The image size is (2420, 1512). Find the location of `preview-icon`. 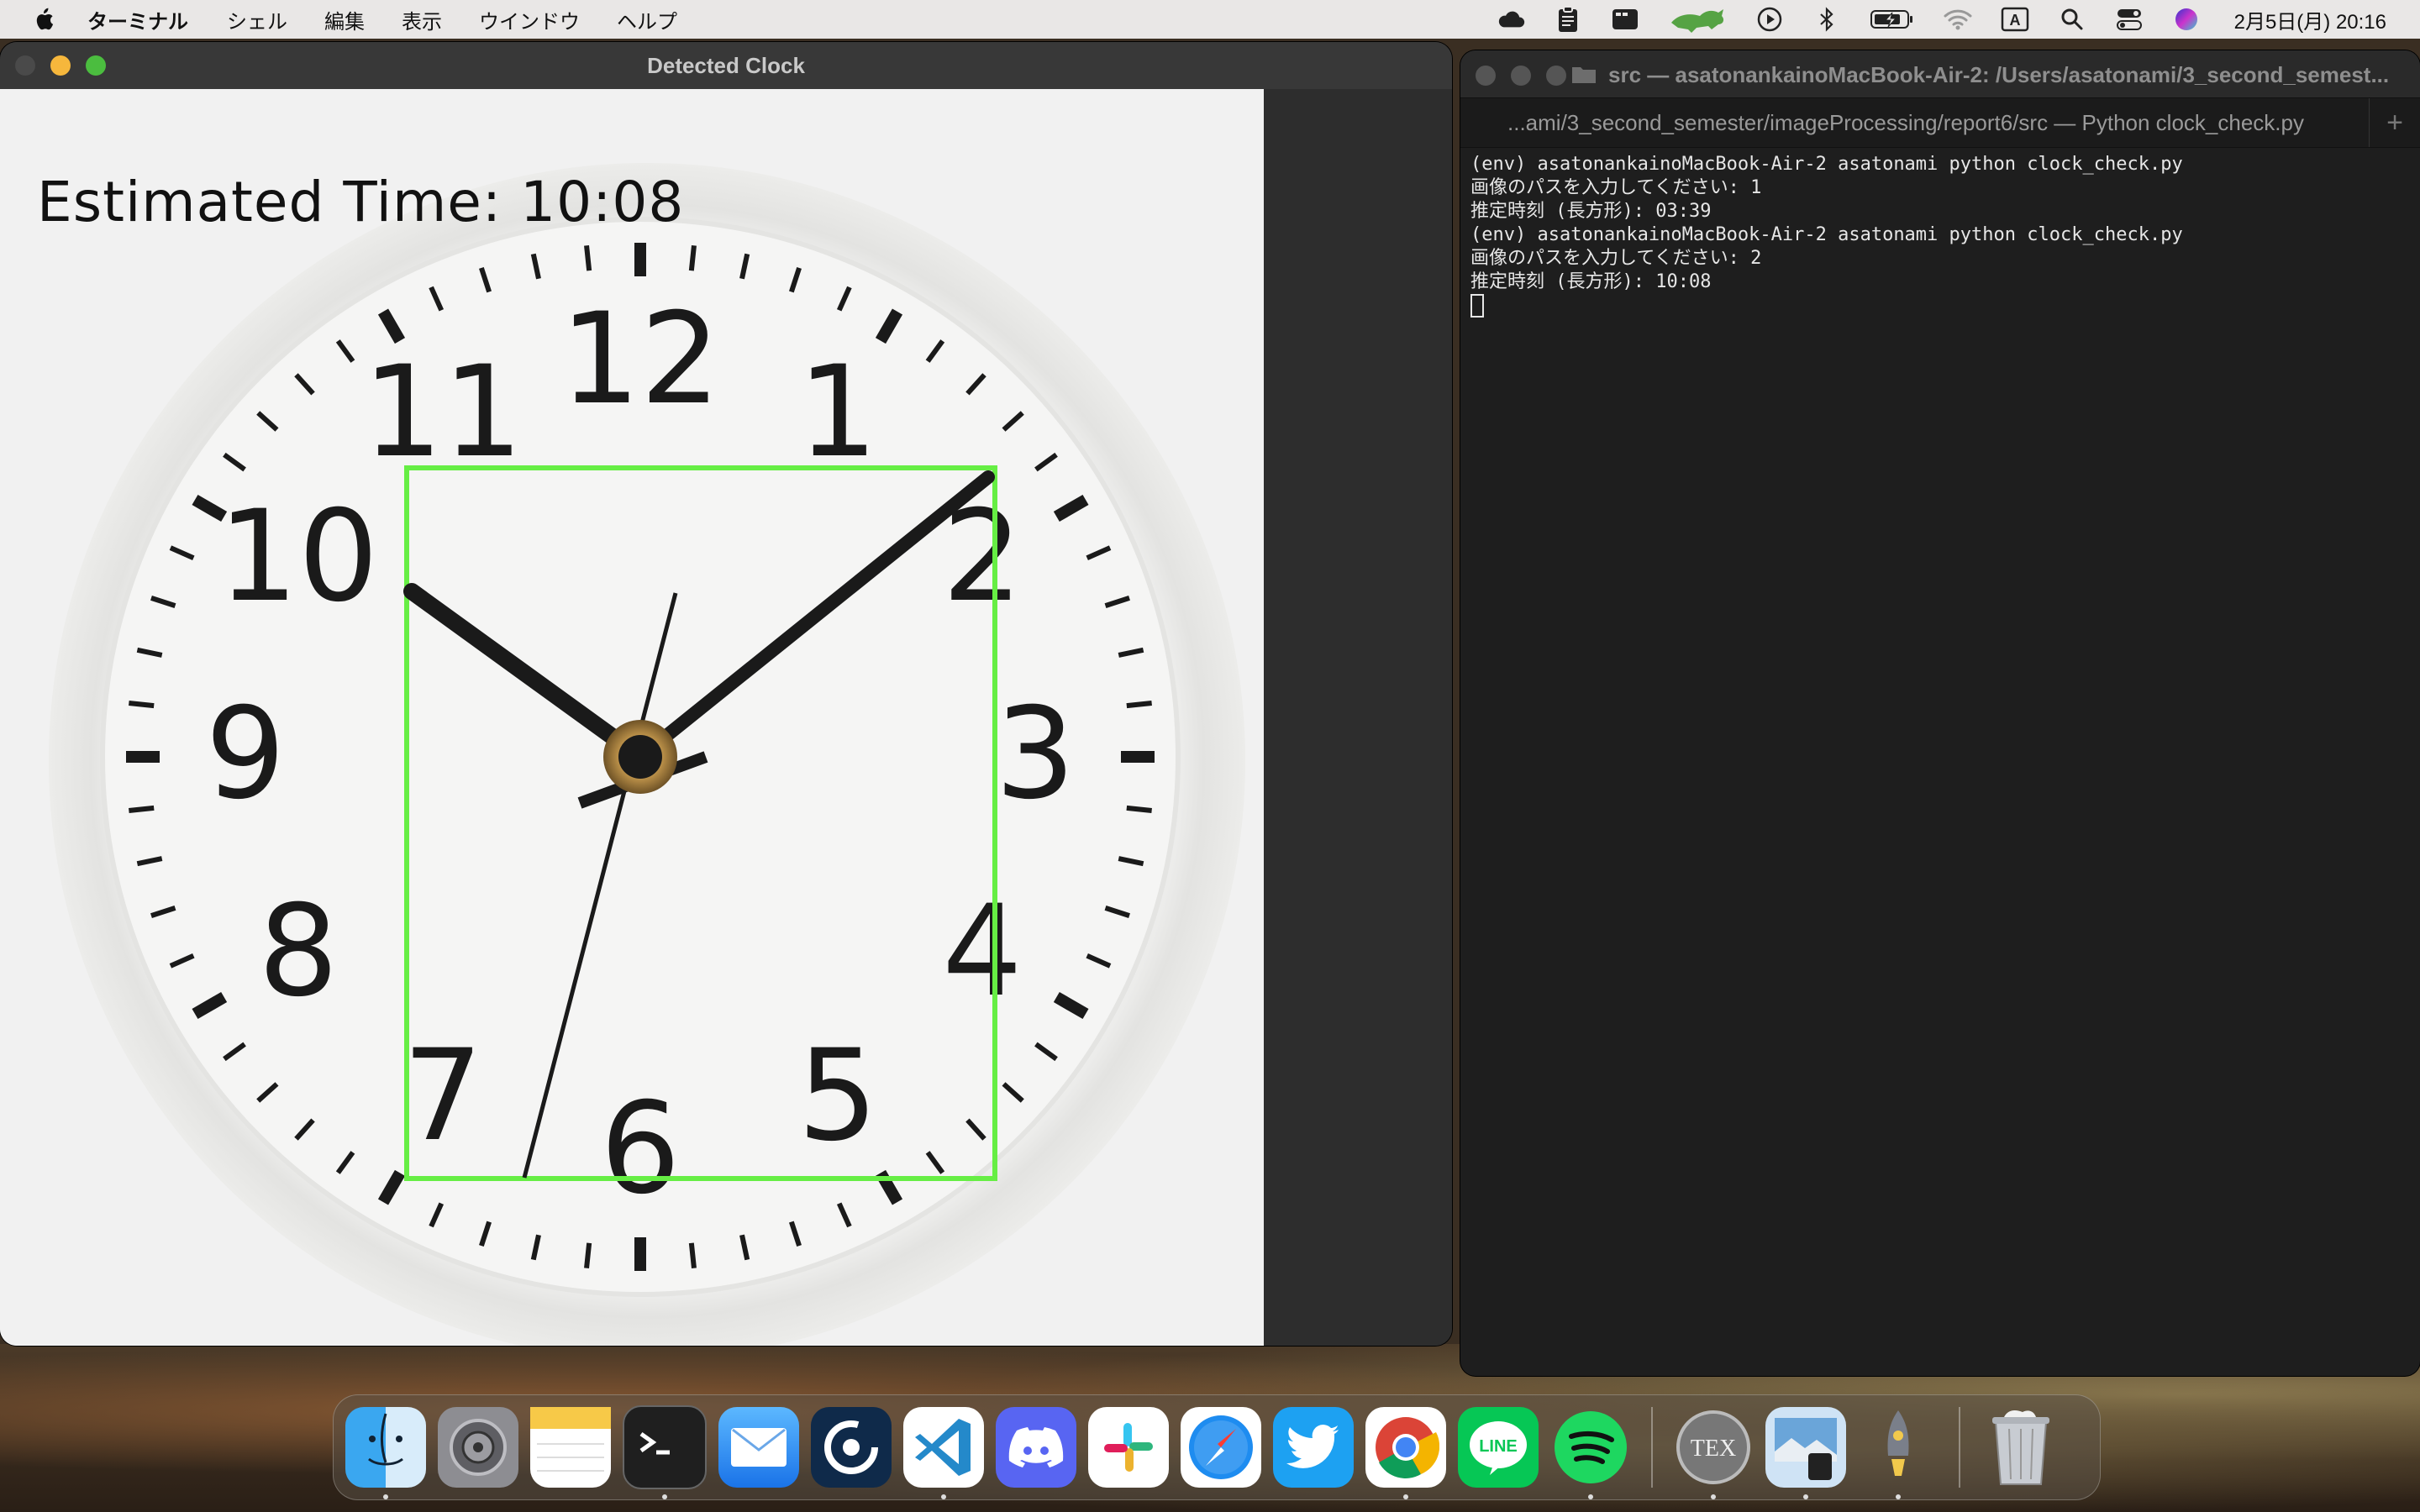

preview-icon is located at coordinates (1805, 1453).